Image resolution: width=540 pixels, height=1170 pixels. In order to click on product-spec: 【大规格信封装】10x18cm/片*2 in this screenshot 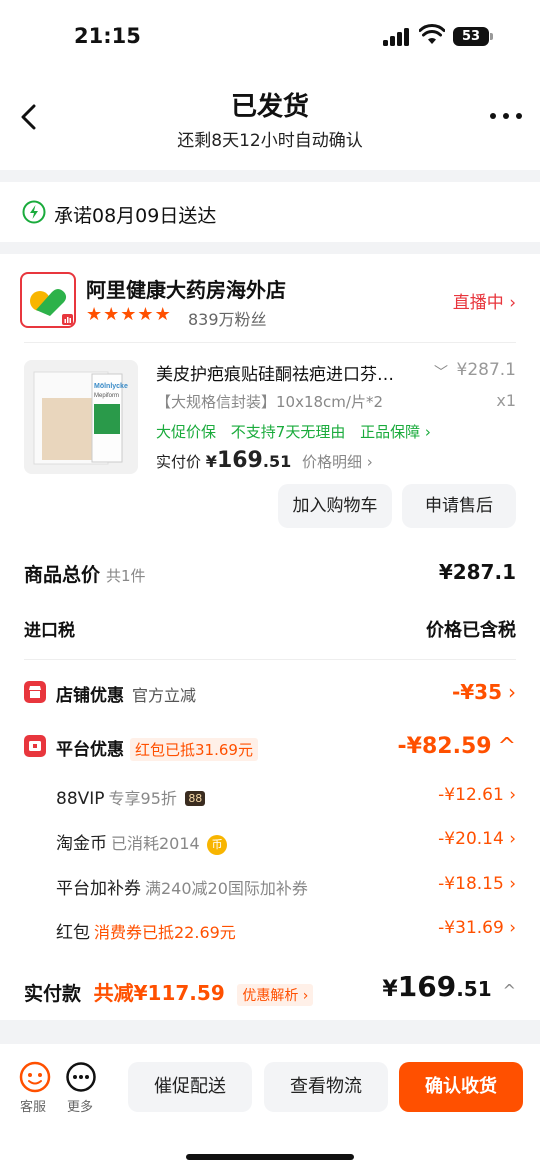, I will do `click(270, 402)`.